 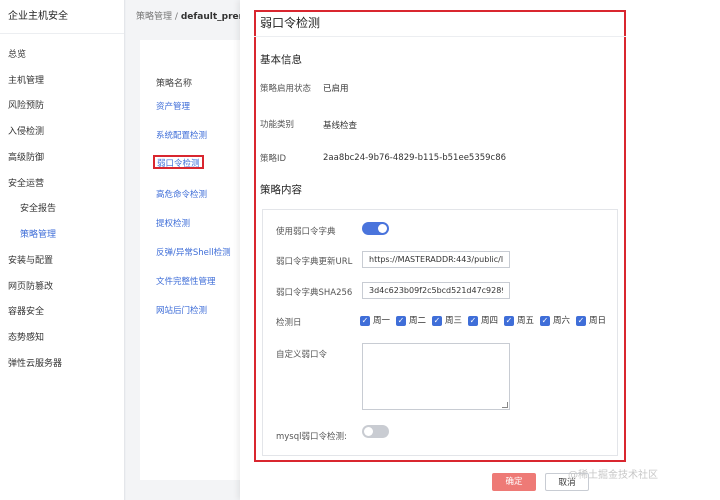 I want to click on dict-sha-input, so click(x=436, y=290).